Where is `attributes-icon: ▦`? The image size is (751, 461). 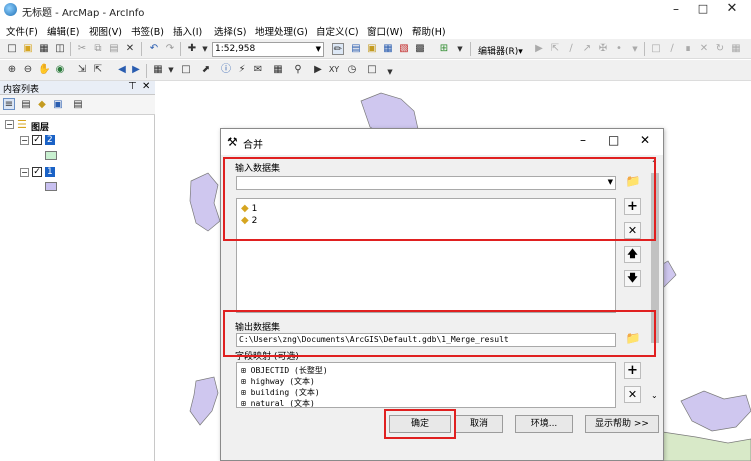
attributes-icon: ▦ is located at coordinates (736, 49).